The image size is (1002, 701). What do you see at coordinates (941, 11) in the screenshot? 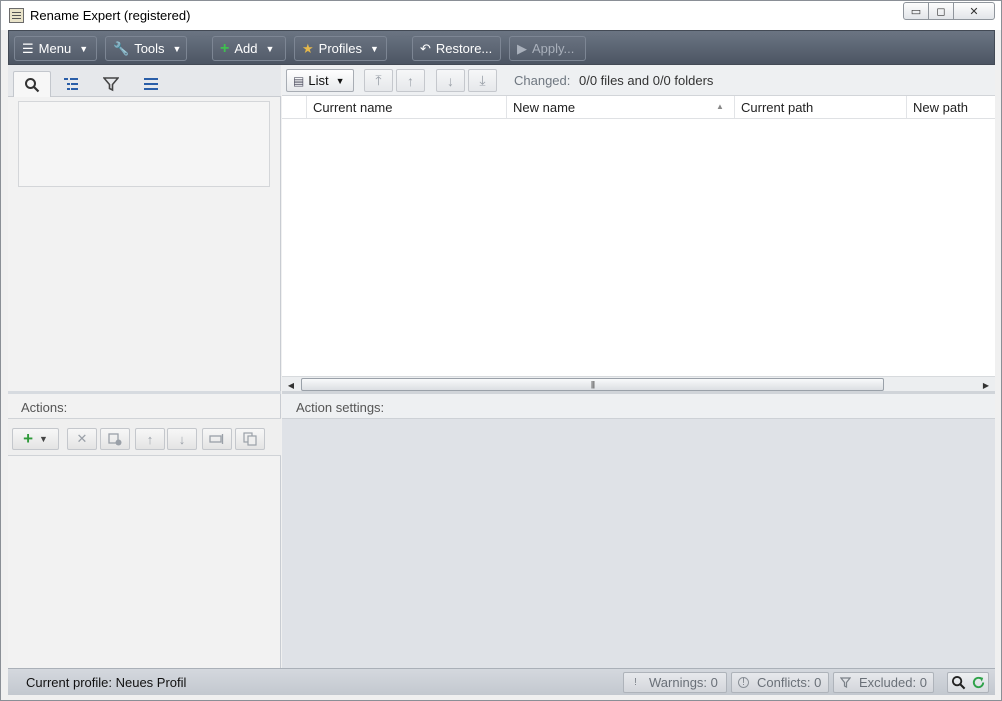
I see `restore-button: ◻` at bounding box center [941, 11].